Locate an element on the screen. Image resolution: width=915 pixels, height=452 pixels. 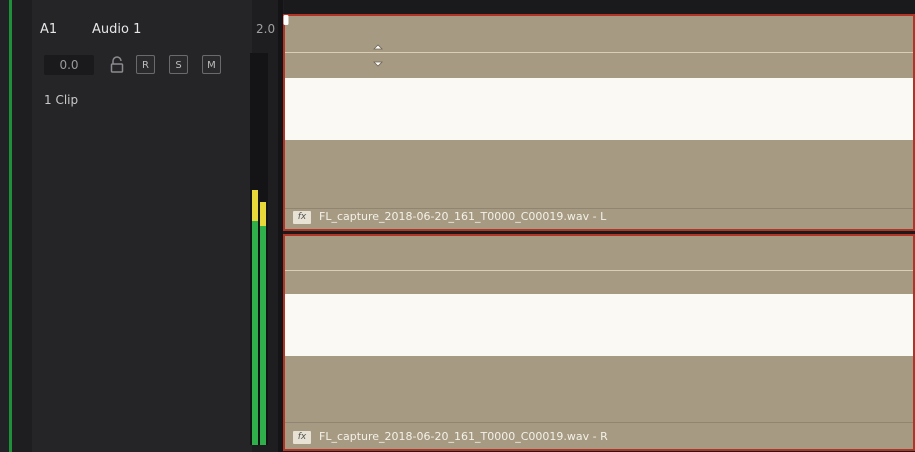
track-id: A1 is located at coordinates (49, 29).